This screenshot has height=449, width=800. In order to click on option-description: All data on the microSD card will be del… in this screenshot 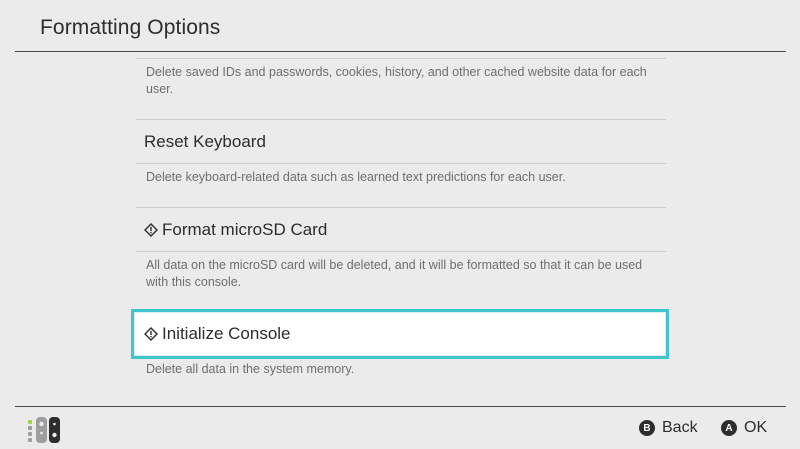, I will do `click(394, 273)`.